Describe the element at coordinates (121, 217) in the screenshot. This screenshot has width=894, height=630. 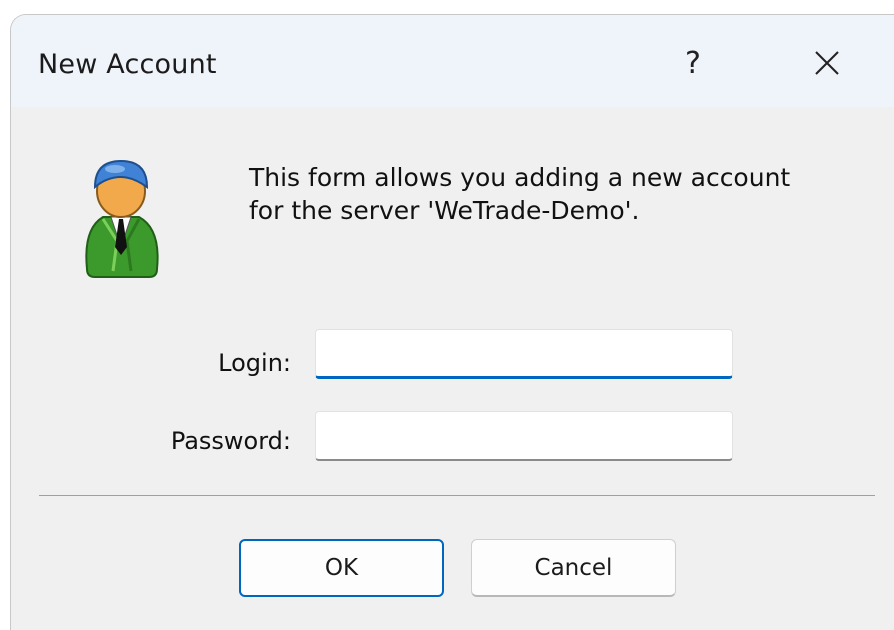
I see `user-account-icon` at that location.